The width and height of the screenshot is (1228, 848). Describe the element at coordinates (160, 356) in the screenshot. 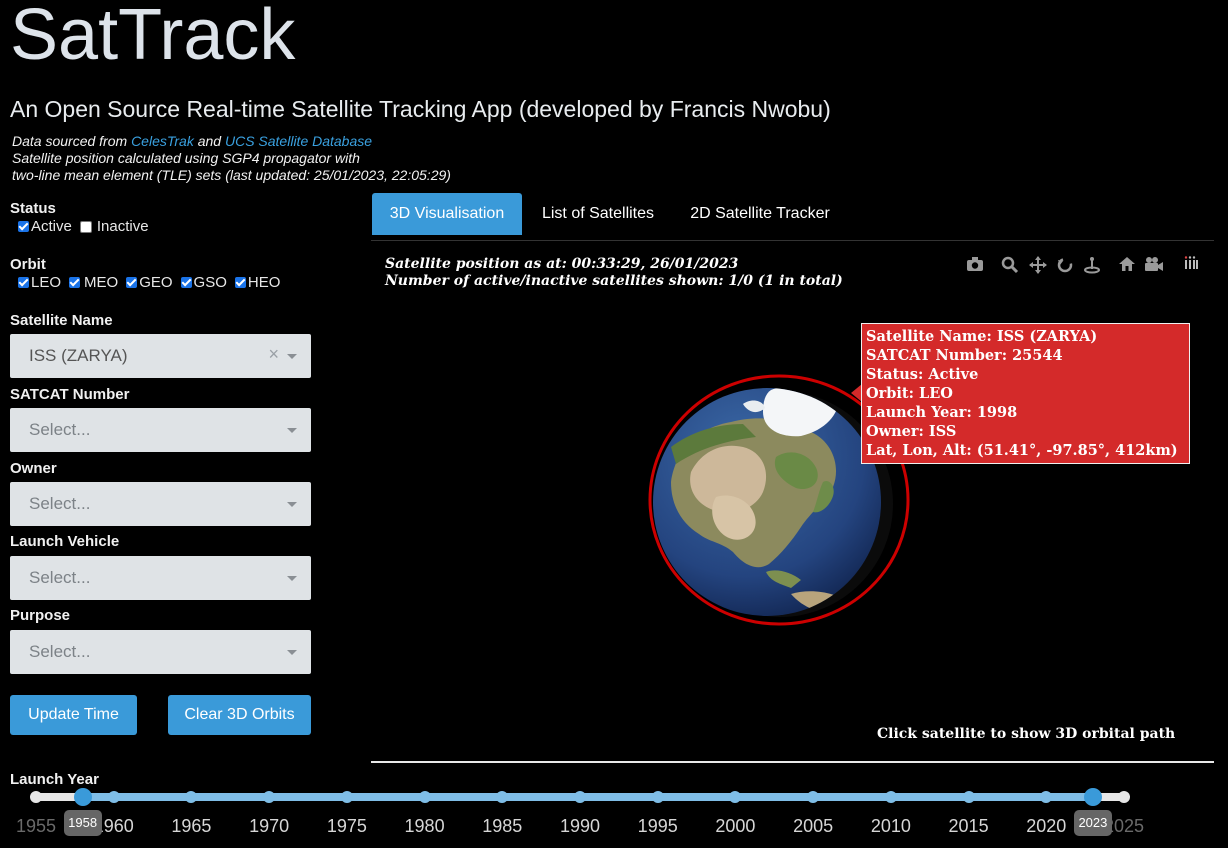

I see `satellite-name-dropdown: ISS (ZARYA) ×` at that location.